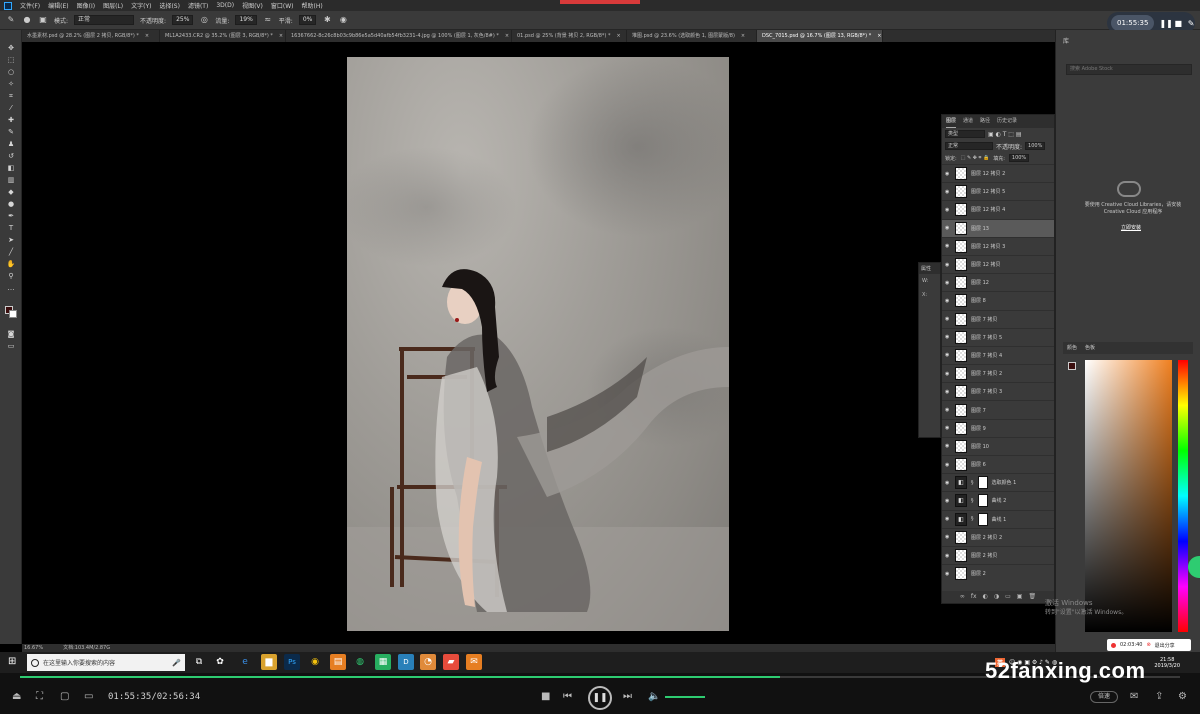 The height and width of the screenshot is (714, 1200). I want to click on tab-swatches: 色板, so click(1090, 348).